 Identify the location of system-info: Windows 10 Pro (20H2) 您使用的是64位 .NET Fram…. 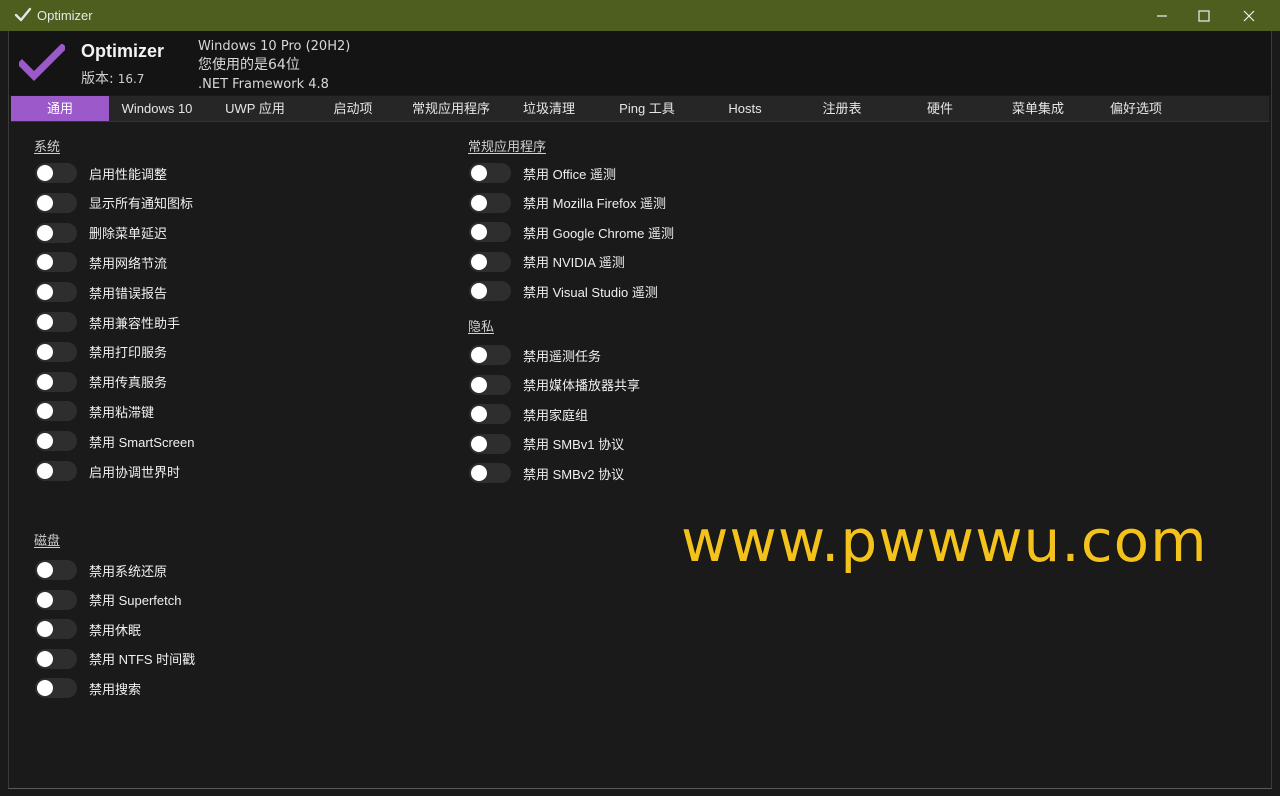
(274, 65).